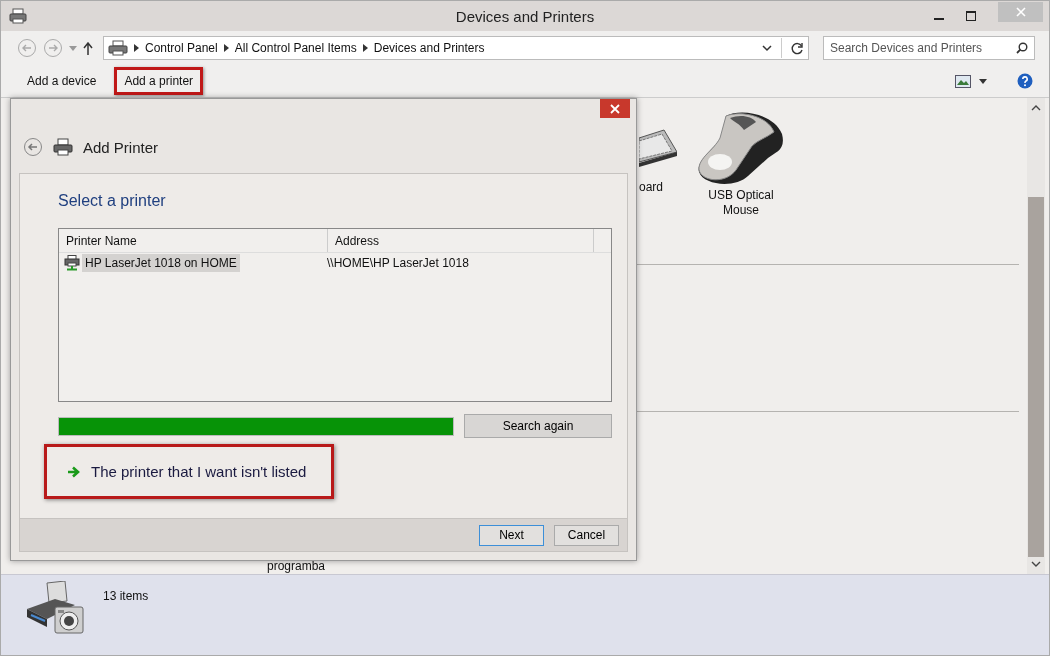  Describe the element at coordinates (1036, 336) in the screenshot. I see `scrollbar` at that location.